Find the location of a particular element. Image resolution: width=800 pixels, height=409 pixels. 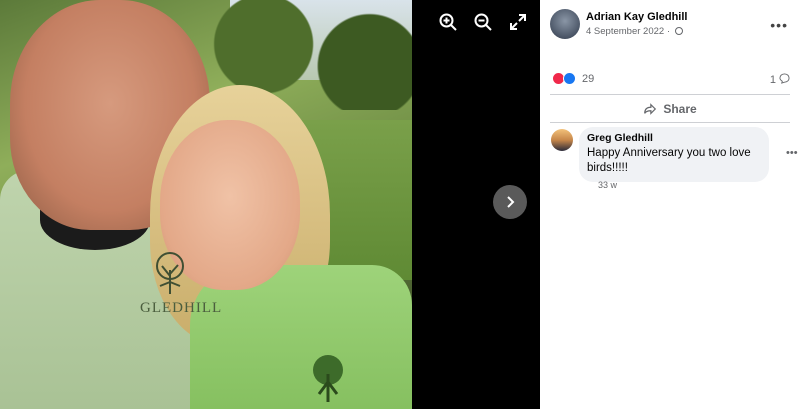

comment-options-button: ••• is located at coordinates (792, 153).